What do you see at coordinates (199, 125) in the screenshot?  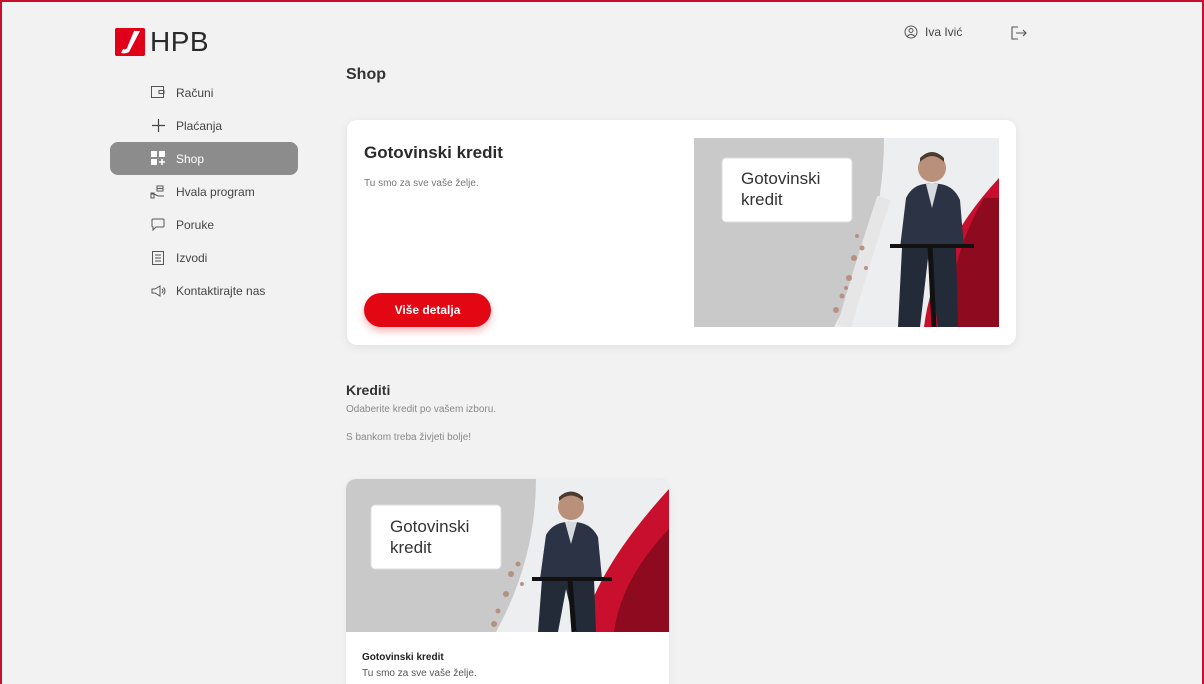 I see `sidebar-item-label: Plaćanja` at bounding box center [199, 125].